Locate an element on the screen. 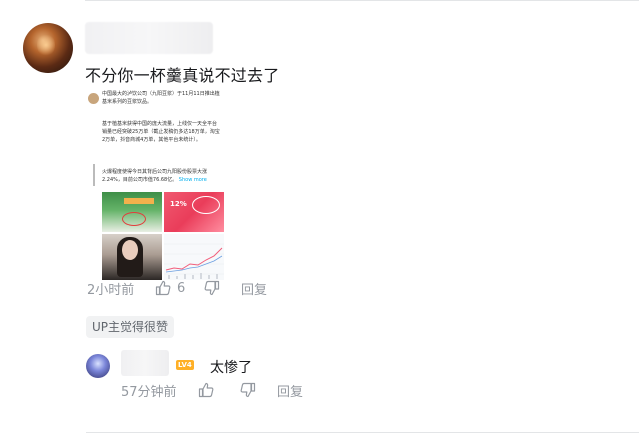 The height and width of the screenshot is (445, 639). image-grid: 12% is located at coordinates (164, 236).